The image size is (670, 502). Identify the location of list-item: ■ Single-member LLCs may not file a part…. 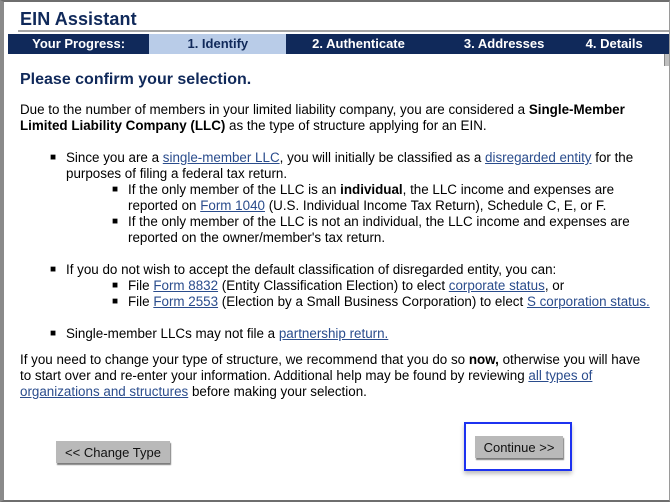
(335, 334).